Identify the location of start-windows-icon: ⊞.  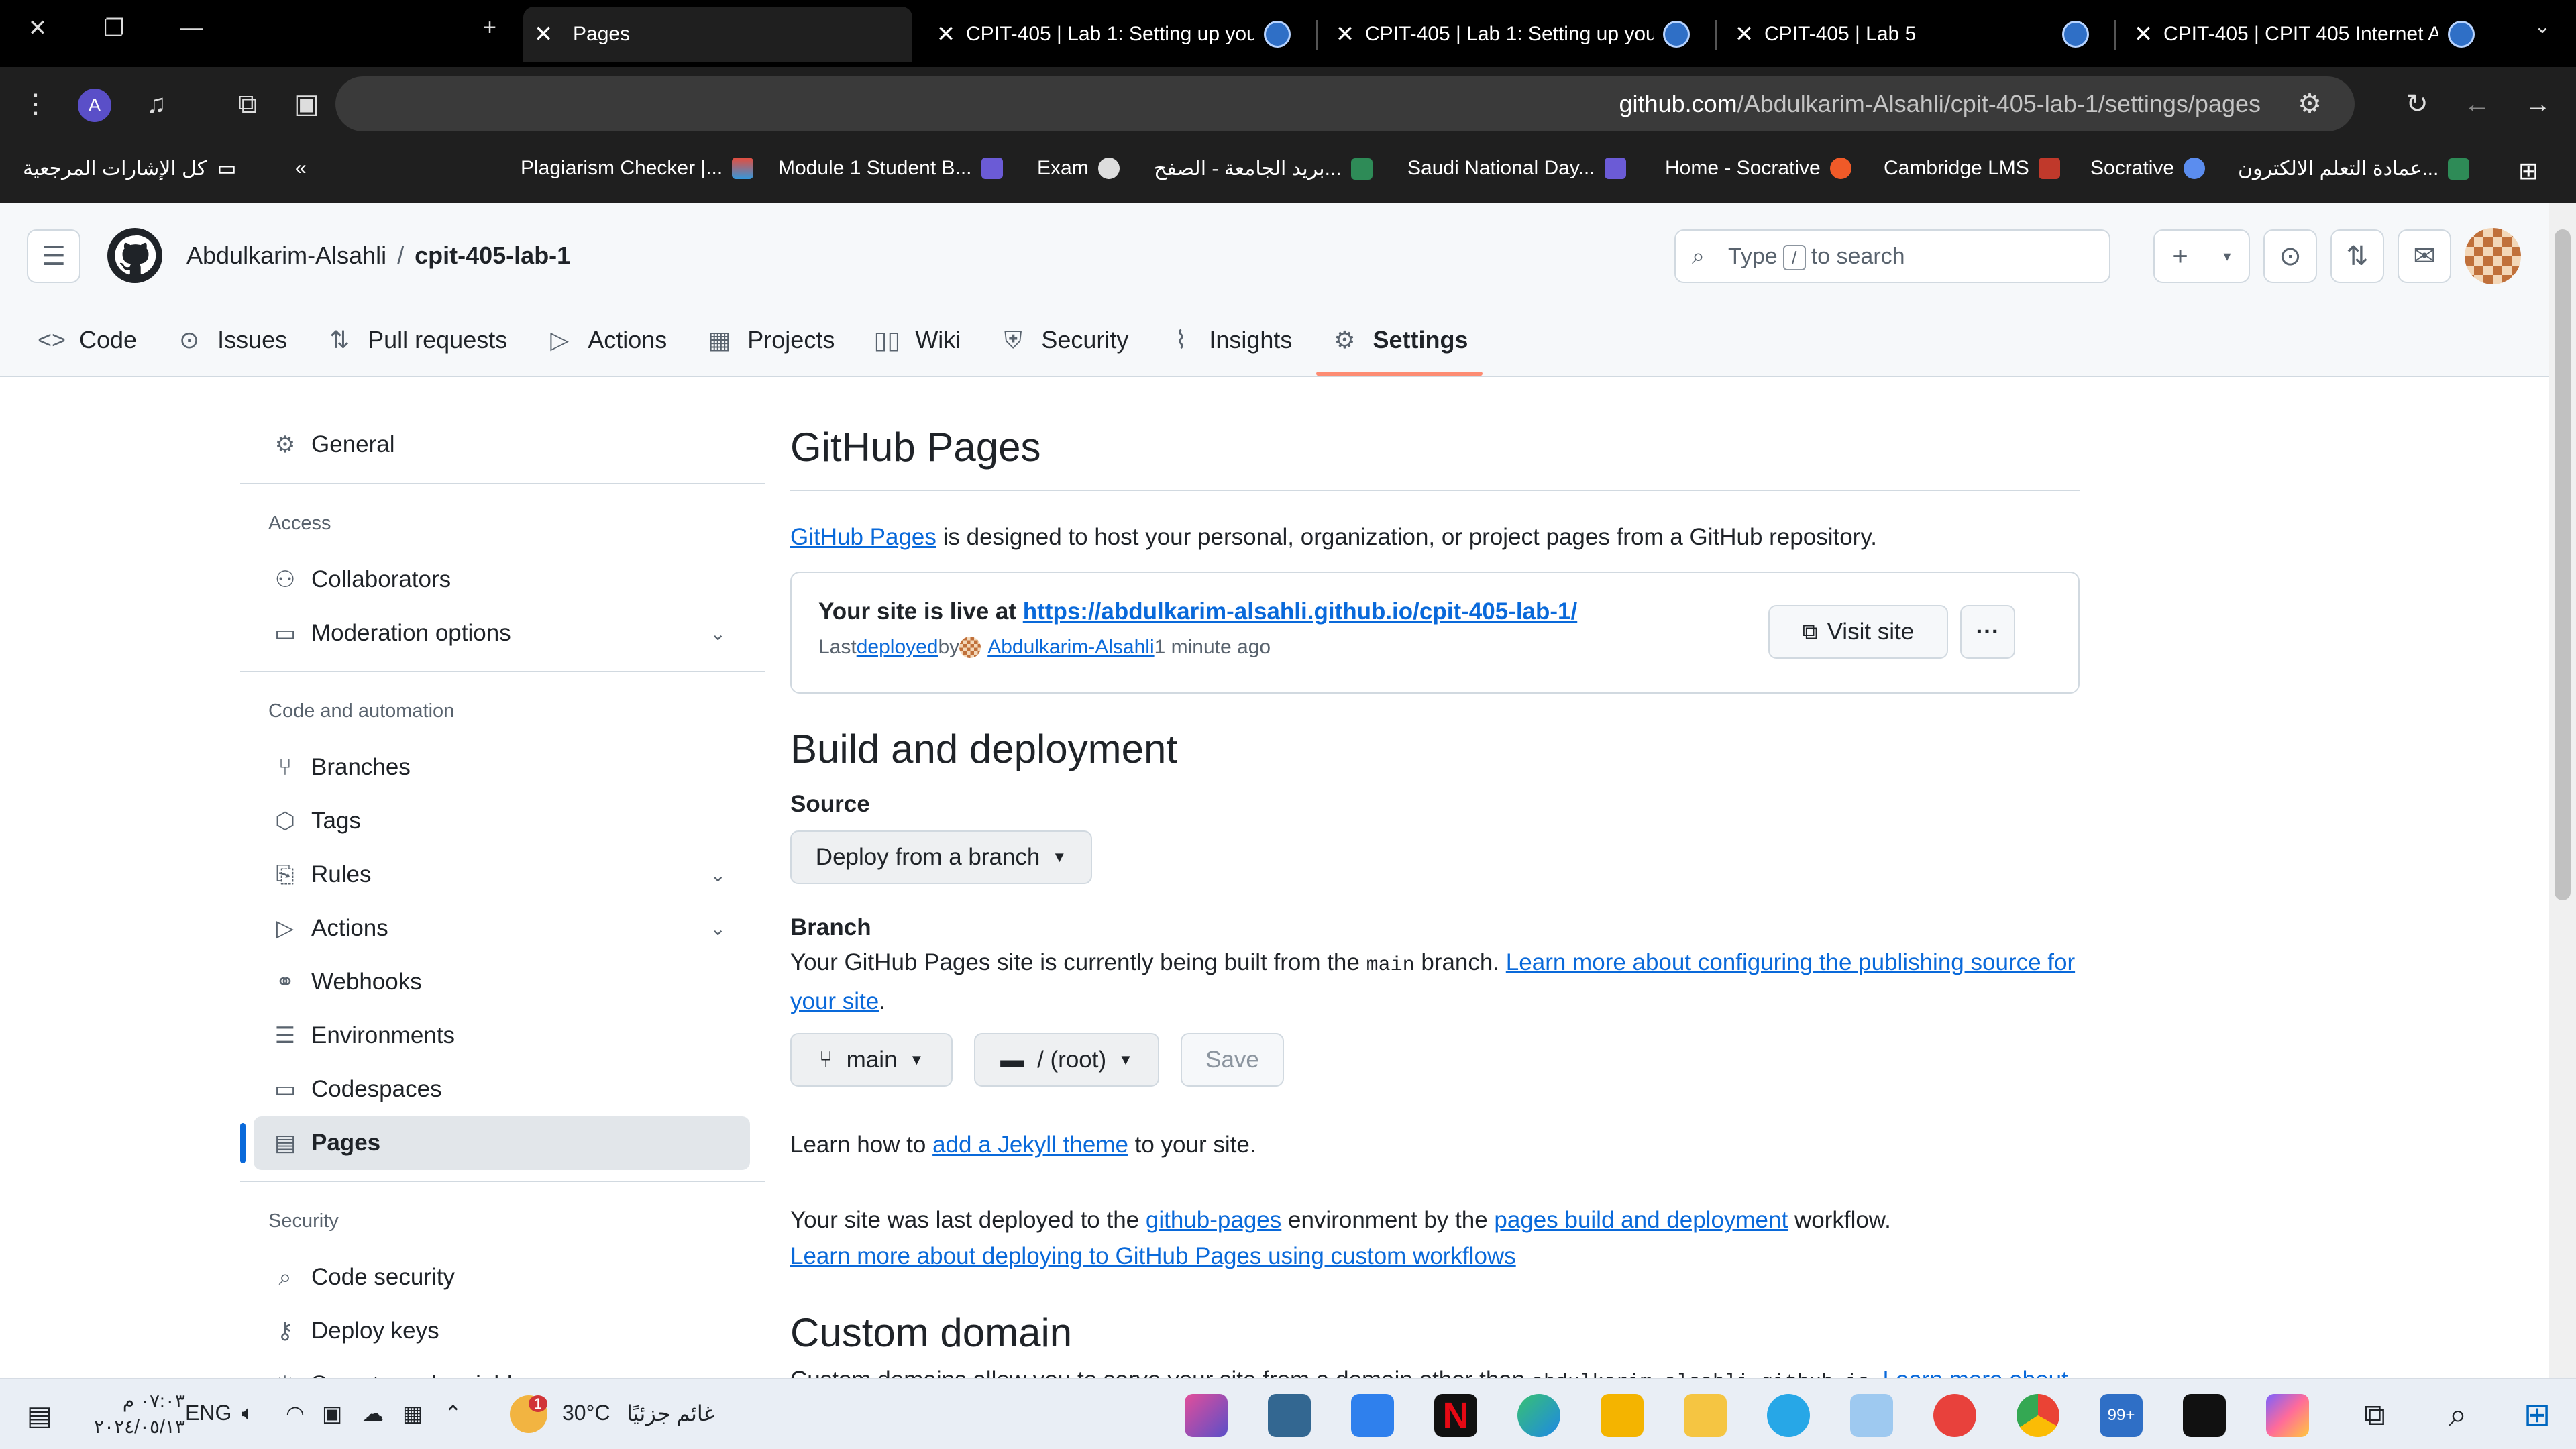
(2537, 1415).